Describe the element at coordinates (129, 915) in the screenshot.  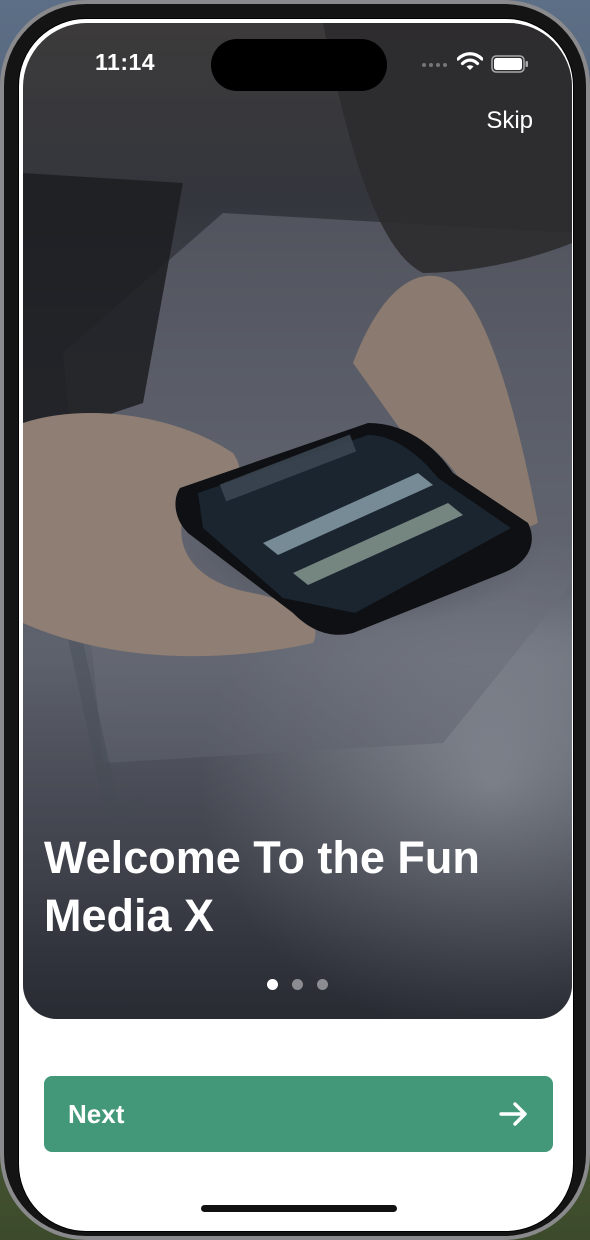
I see `title-line-2: Media X` at that location.